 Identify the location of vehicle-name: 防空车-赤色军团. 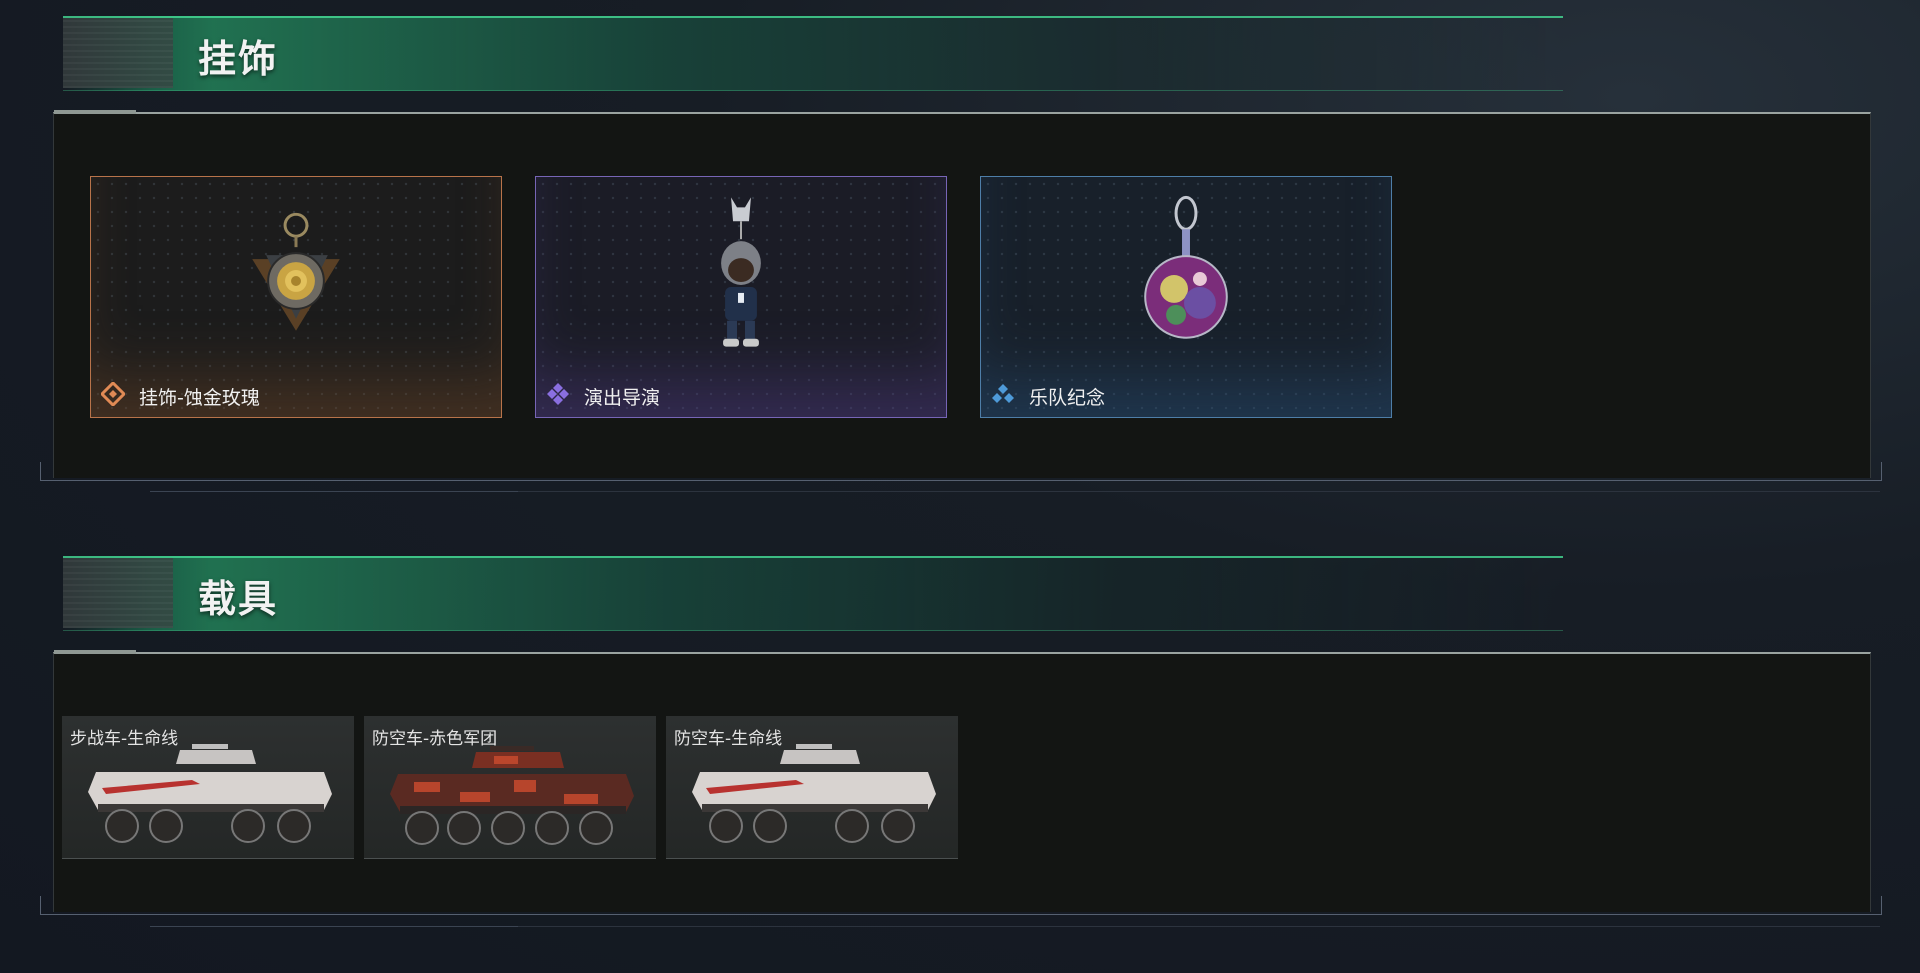
(435, 739).